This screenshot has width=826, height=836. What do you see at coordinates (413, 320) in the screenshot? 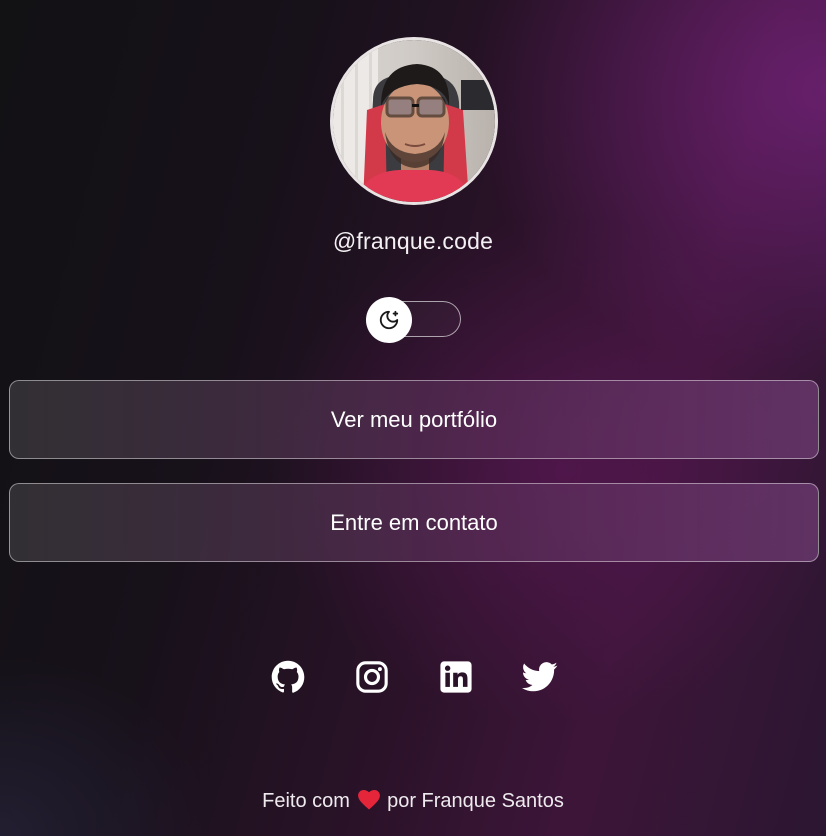
I see `theme-toggle` at bounding box center [413, 320].